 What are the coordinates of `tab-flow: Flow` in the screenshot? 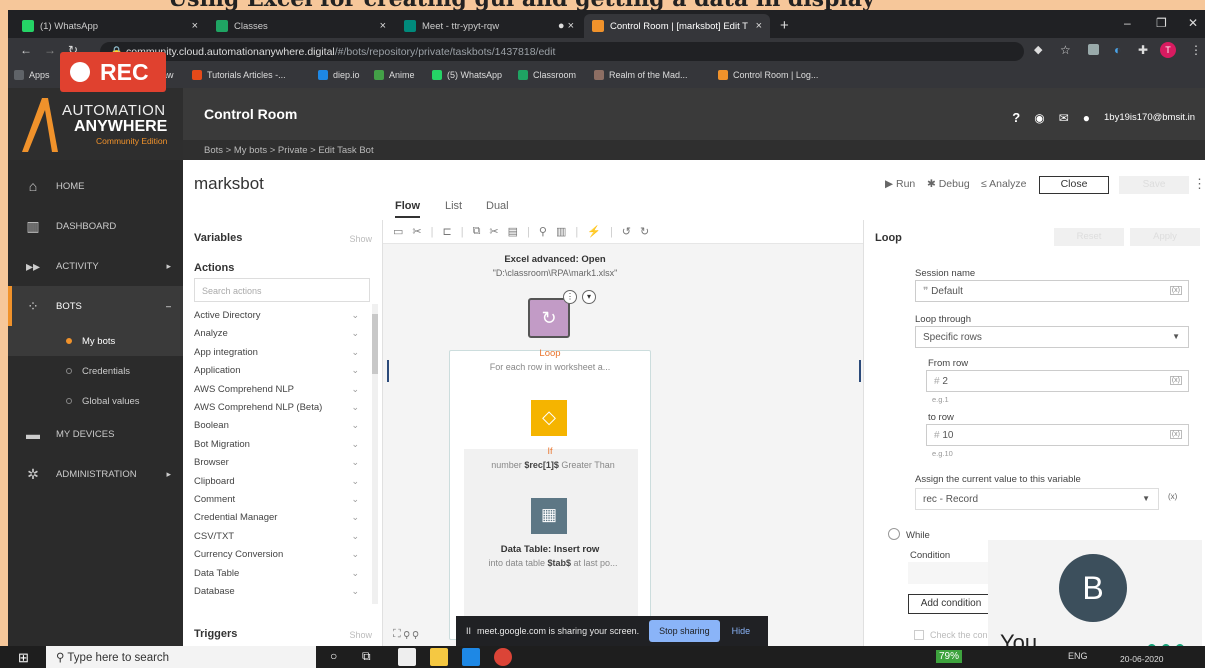 It's located at (408, 209).